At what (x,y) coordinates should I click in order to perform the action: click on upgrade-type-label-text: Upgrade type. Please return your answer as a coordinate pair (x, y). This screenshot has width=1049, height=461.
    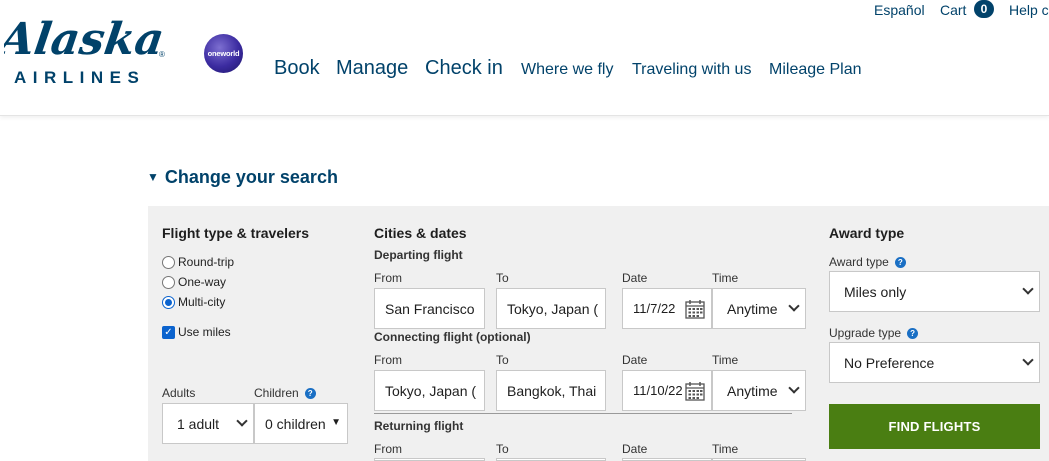
    Looking at the image, I should click on (865, 333).